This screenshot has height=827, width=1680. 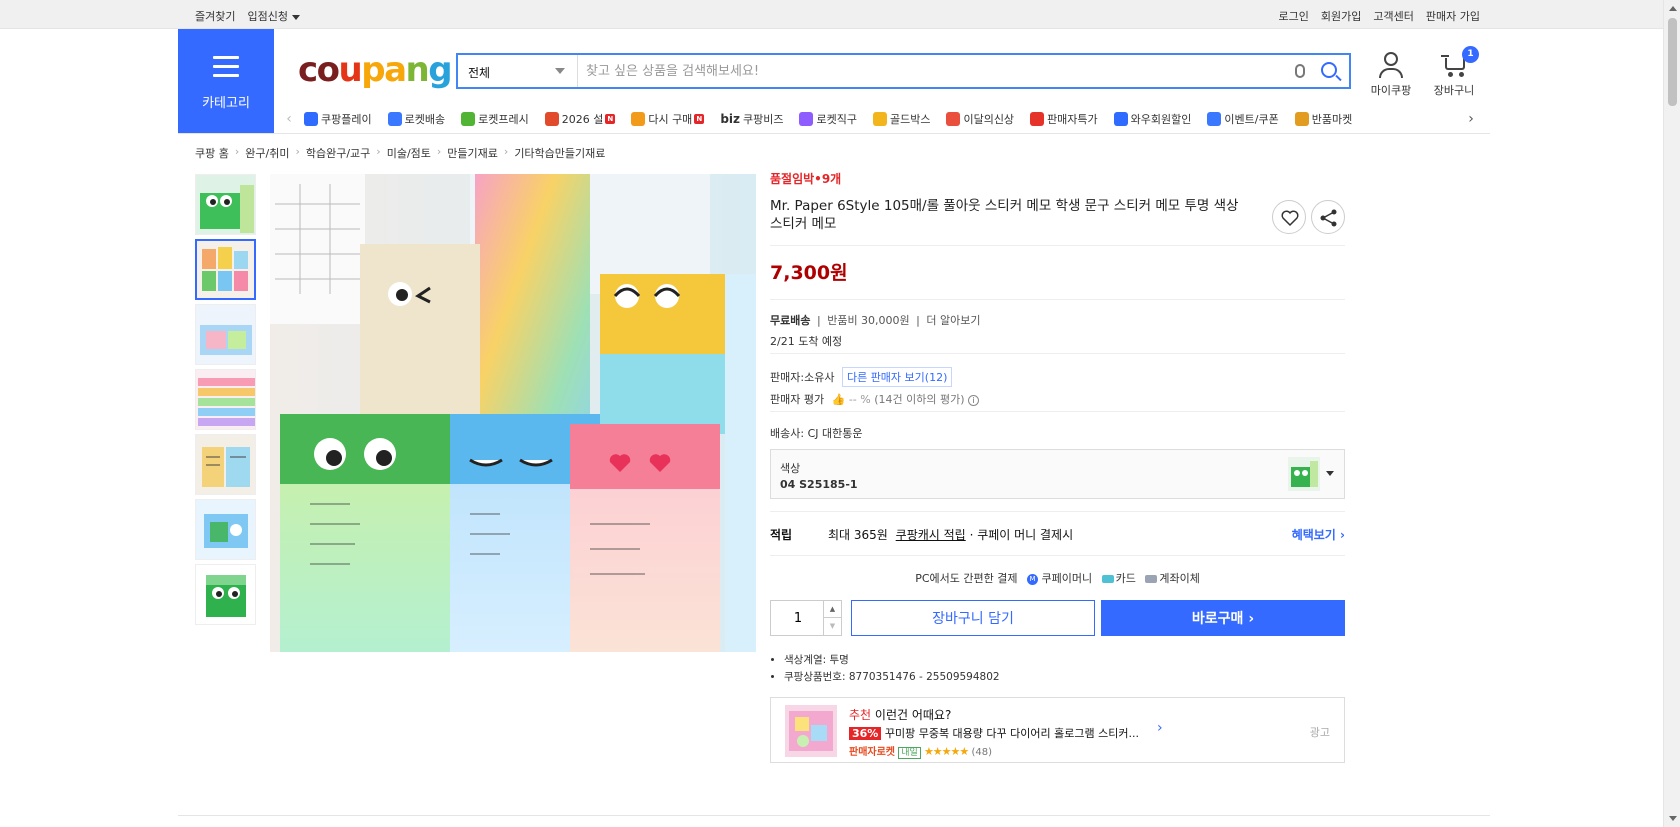 I want to click on category-menu-button: 카테고리, so click(x=226, y=81).